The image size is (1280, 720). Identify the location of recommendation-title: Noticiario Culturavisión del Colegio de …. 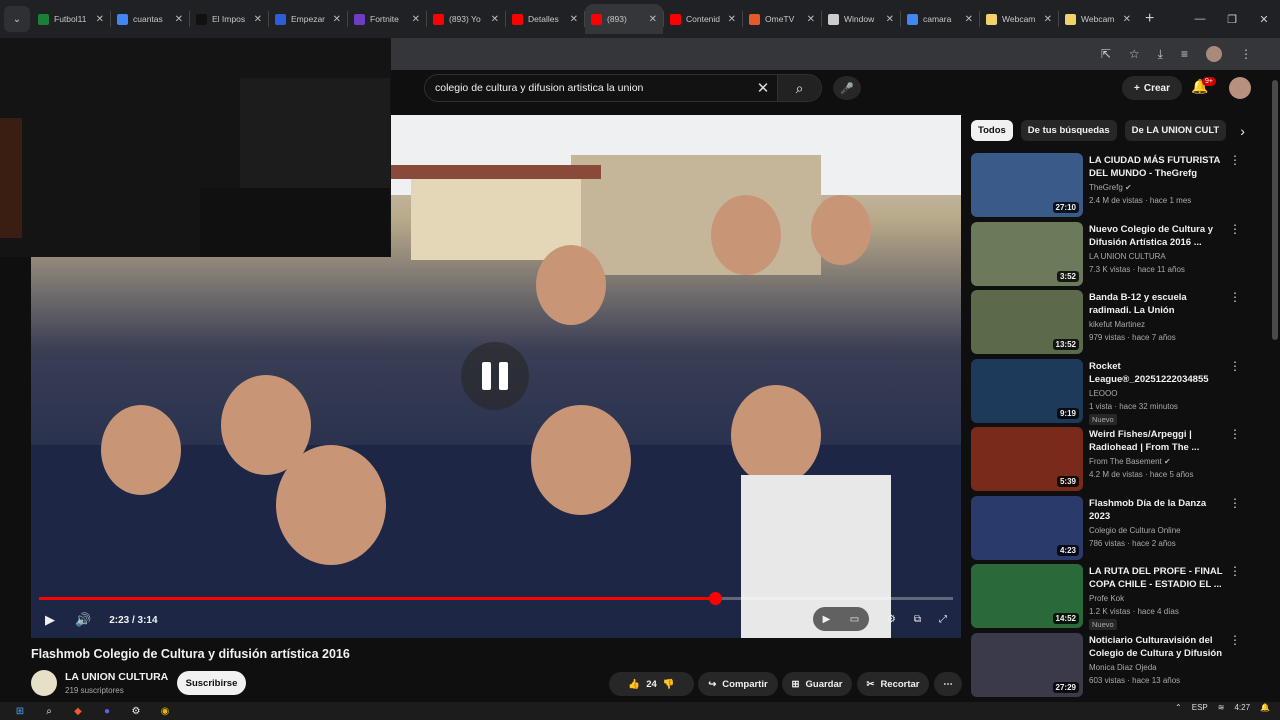
(1159, 647).